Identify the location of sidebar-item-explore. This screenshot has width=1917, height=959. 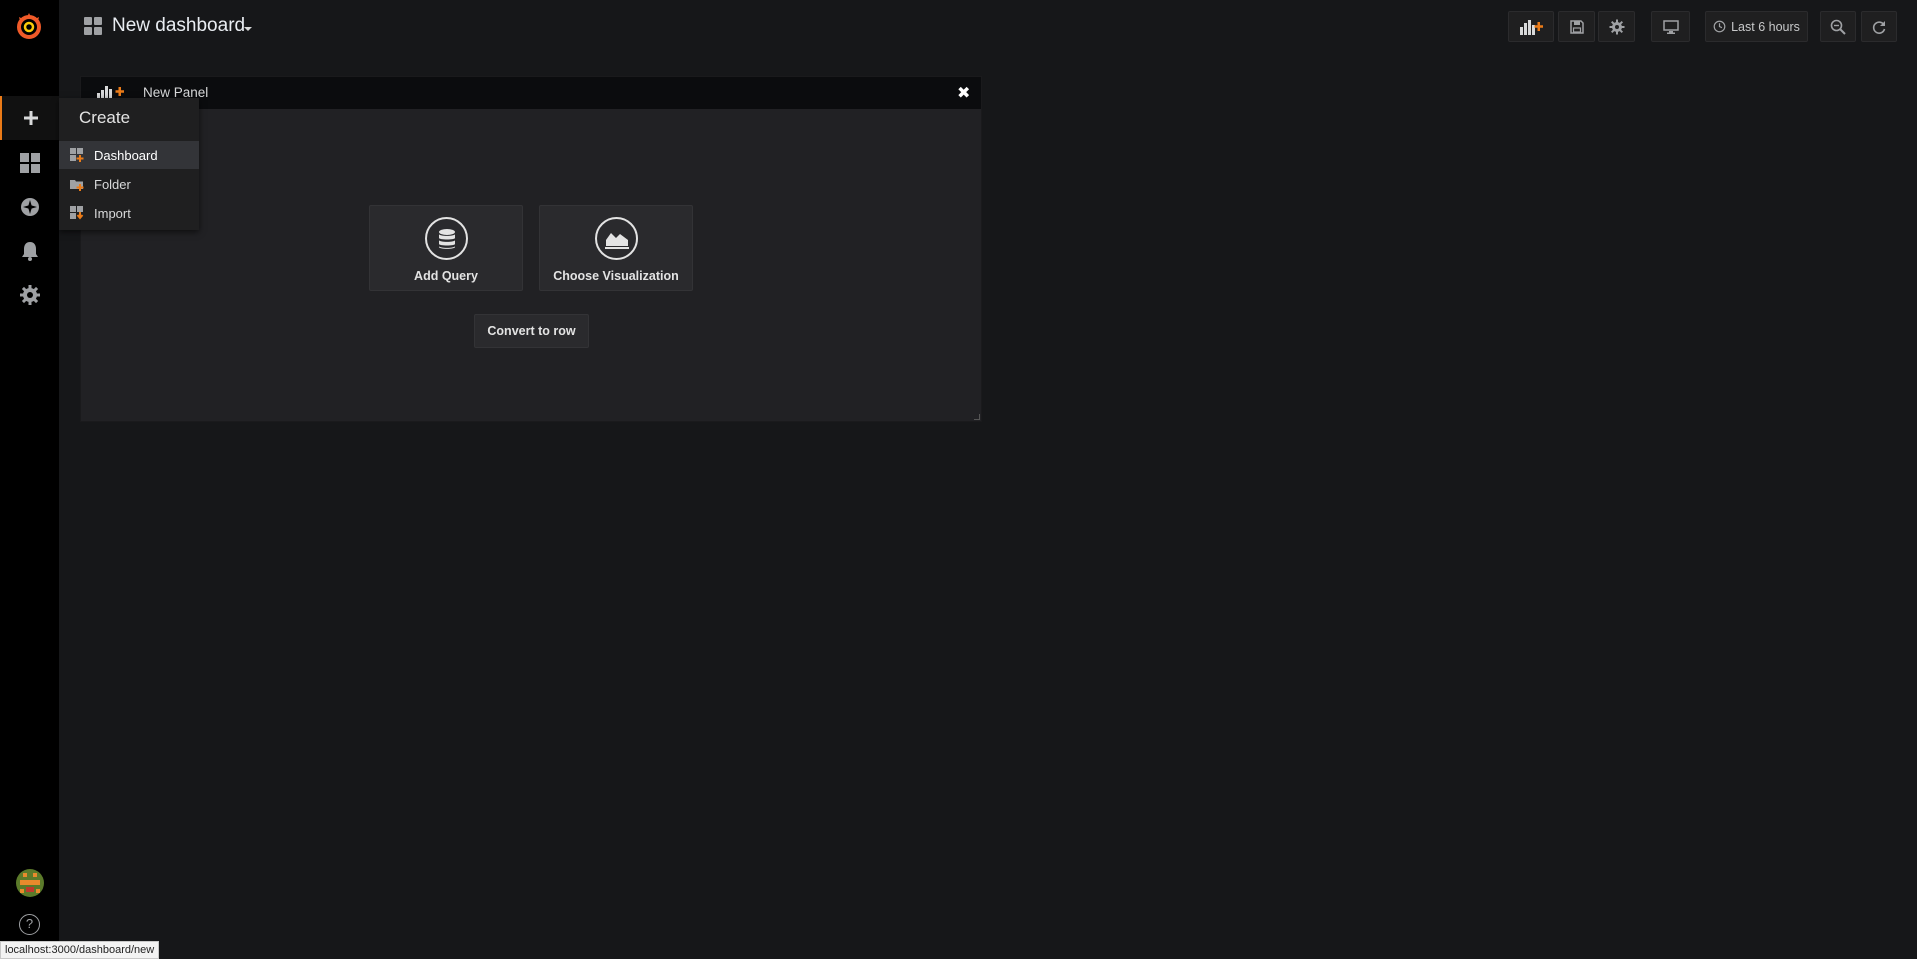
(29, 207).